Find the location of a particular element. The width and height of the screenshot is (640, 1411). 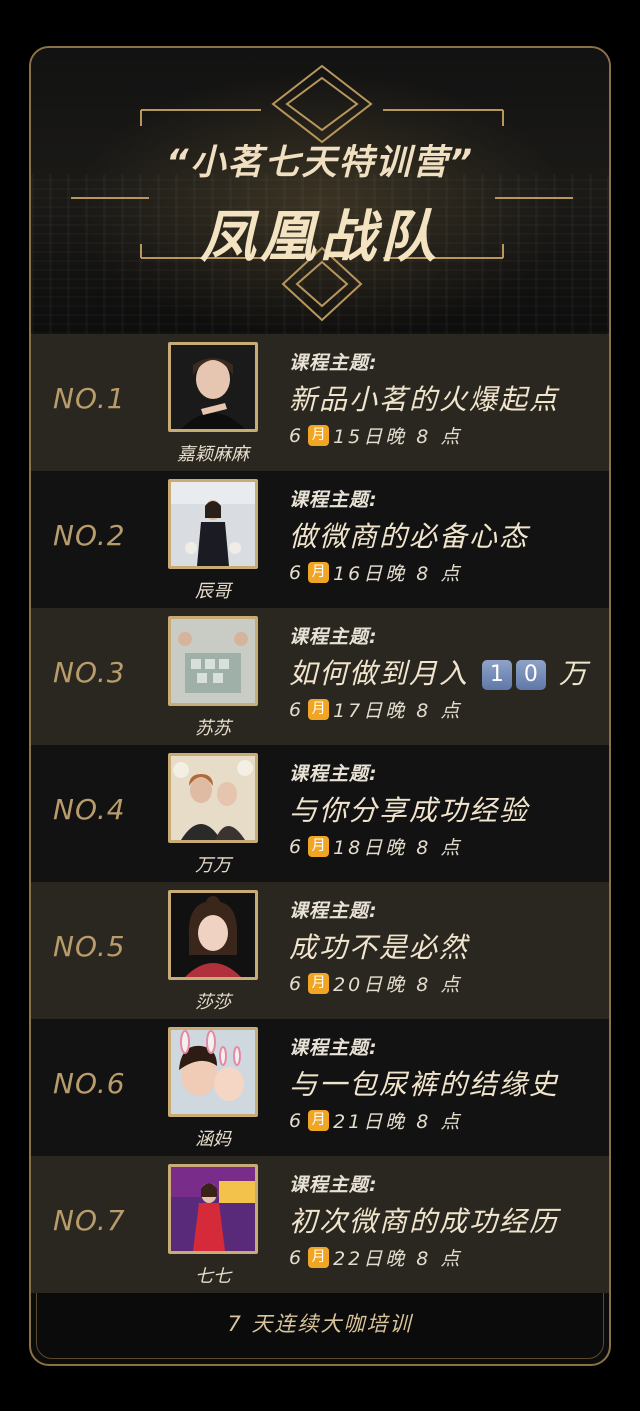

row-number: NO.1 is located at coordinates (89, 398).